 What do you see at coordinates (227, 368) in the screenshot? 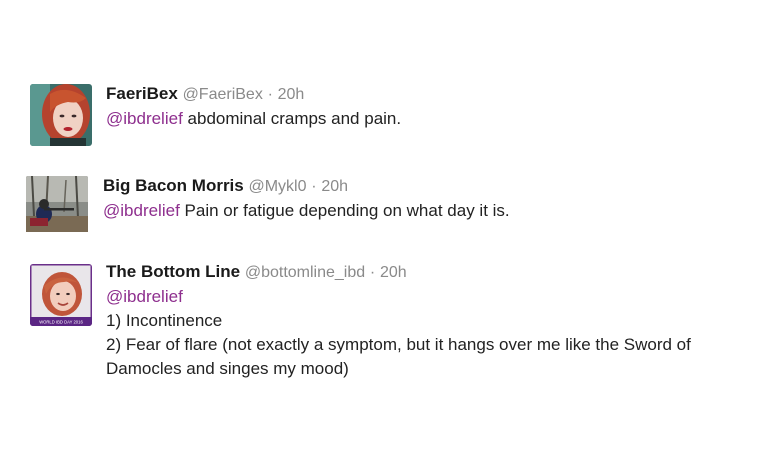
I see `tweet-line: Damocles and singes my mood)` at bounding box center [227, 368].